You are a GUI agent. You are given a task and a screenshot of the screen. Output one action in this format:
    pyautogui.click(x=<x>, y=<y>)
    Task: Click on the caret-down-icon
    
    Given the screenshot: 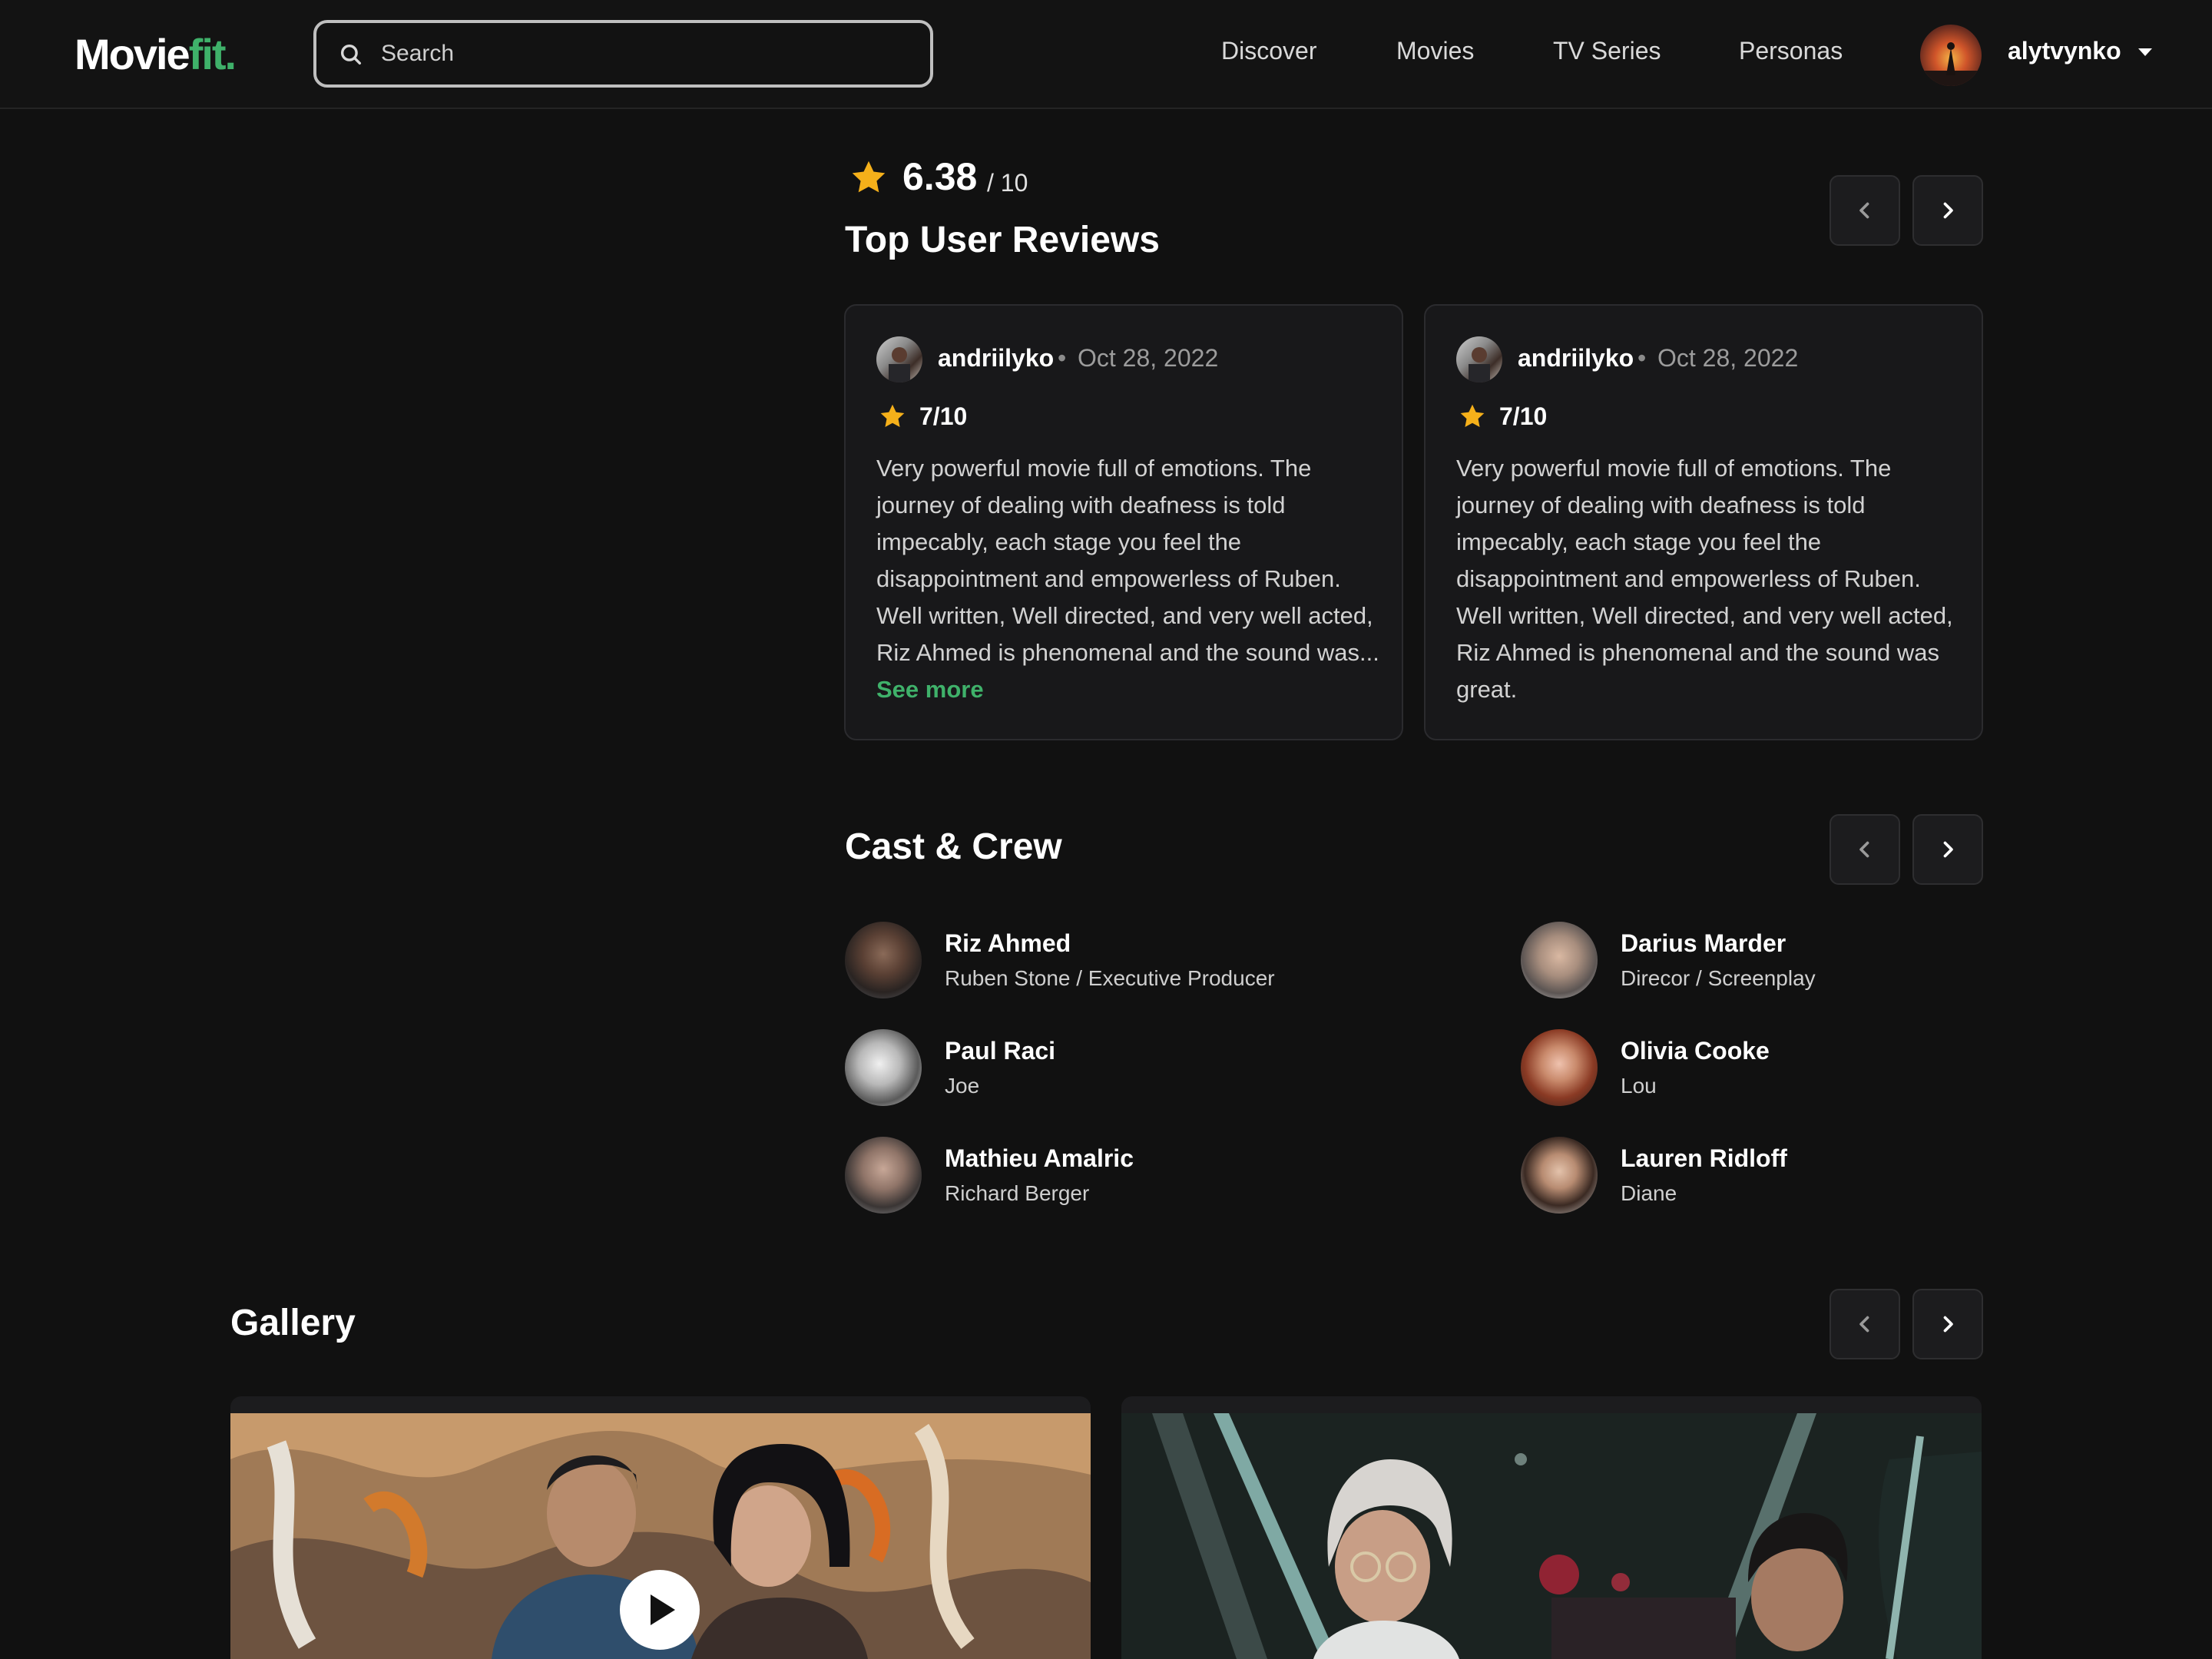 What is the action you would take?
    pyautogui.click(x=2146, y=52)
    